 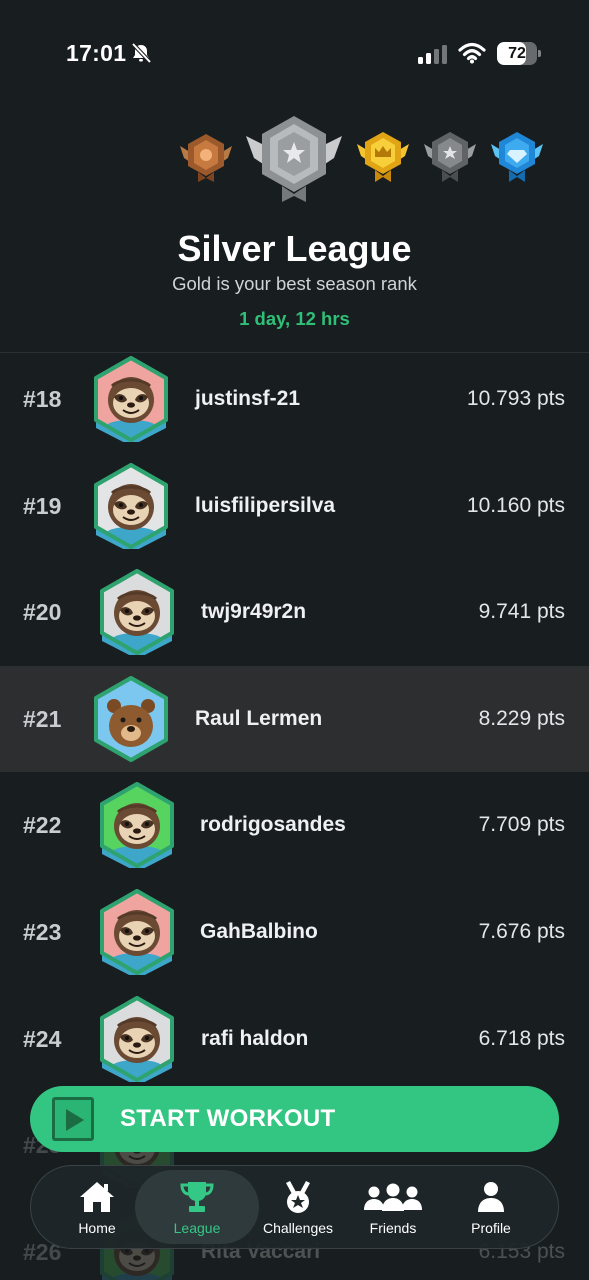 I want to click on tab-profile: Profile, so click(x=491, y=1207).